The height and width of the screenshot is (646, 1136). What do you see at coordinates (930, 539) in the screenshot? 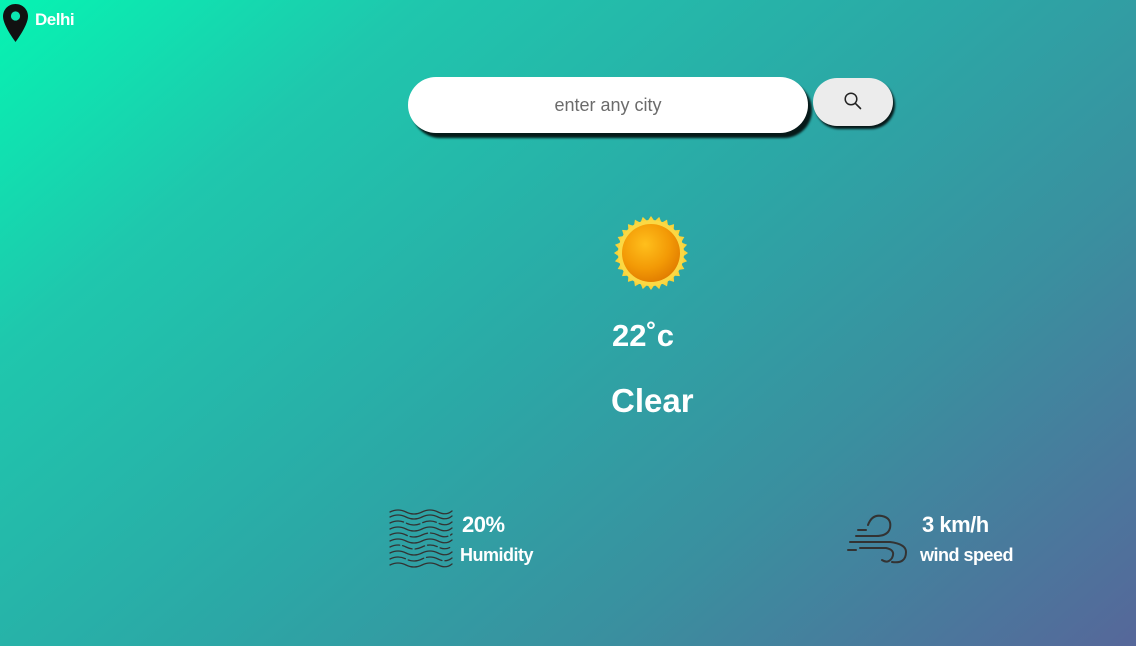
I see `wind-stat: 3 km/h wind speed` at bounding box center [930, 539].